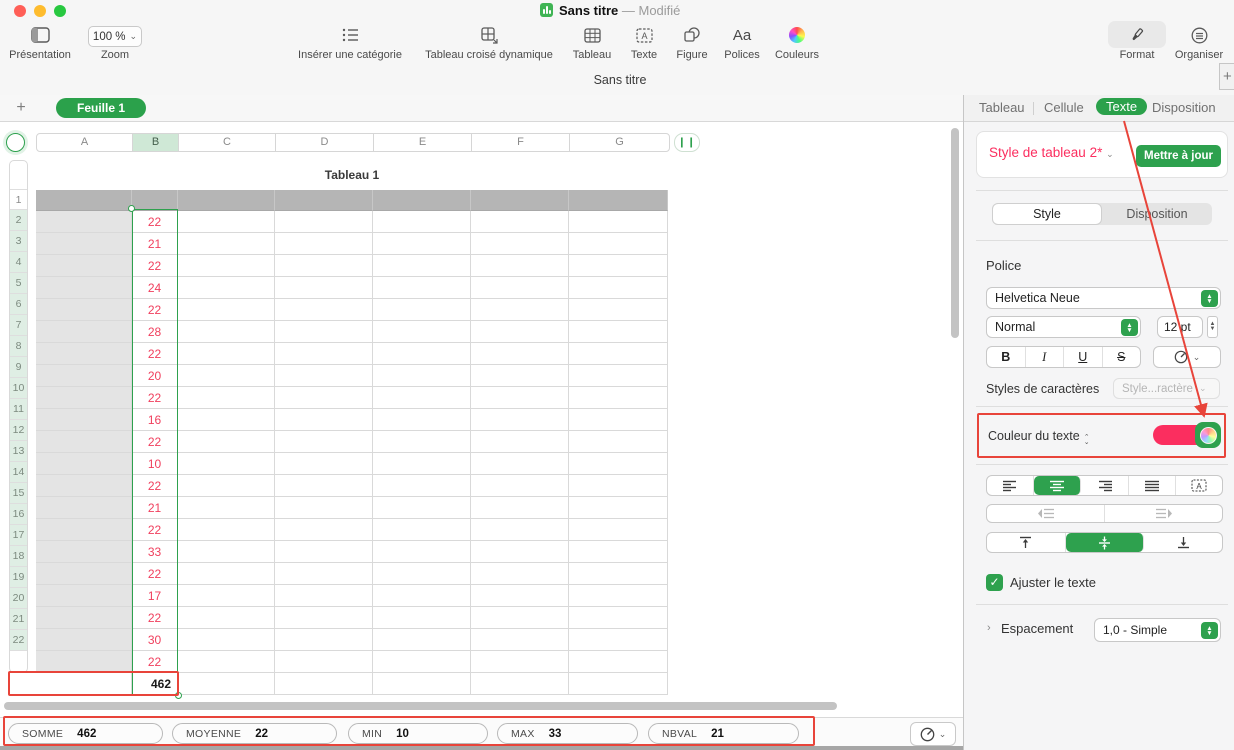 This screenshot has height=750, width=1234. What do you see at coordinates (1006, 357) in the screenshot?
I see `bold-button: B` at bounding box center [1006, 357].